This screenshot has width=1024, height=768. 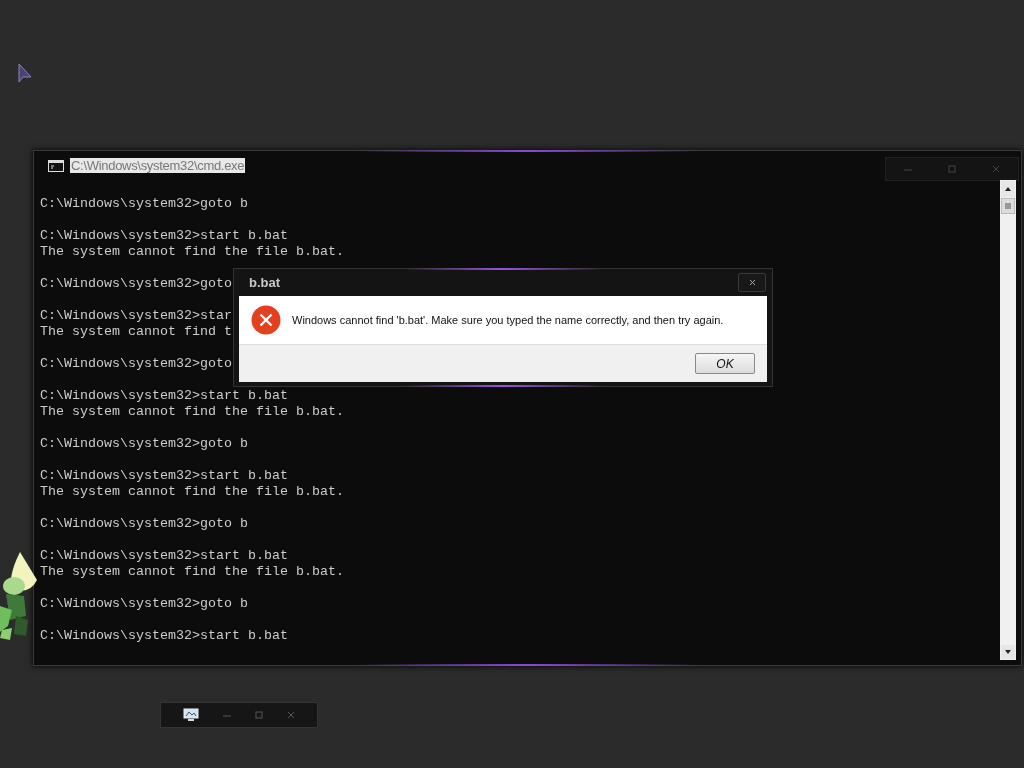 What do you see at coordinates (136, 332) in the screenshot?
I see `console-line: The system cannot find t` at bounding box center [136, 332].